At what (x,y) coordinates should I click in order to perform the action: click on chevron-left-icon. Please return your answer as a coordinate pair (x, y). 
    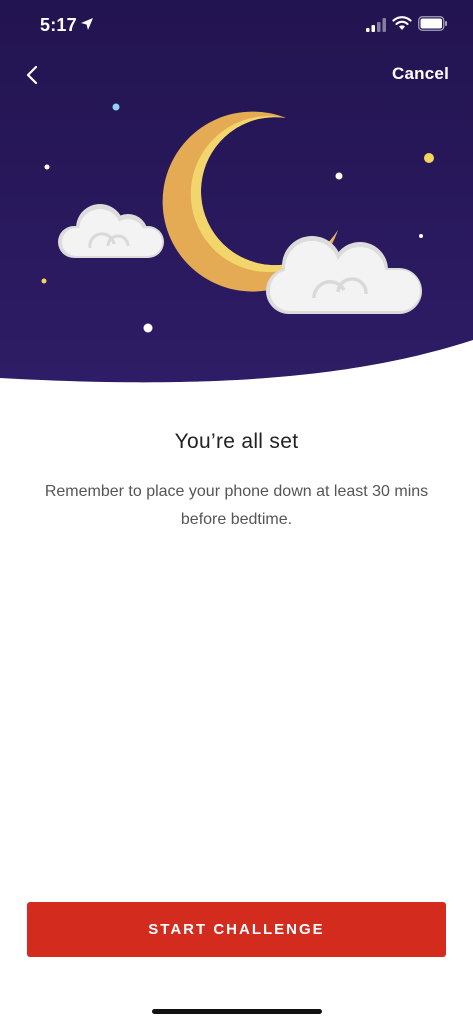
    Looking at the image, I should click on (32, 75).